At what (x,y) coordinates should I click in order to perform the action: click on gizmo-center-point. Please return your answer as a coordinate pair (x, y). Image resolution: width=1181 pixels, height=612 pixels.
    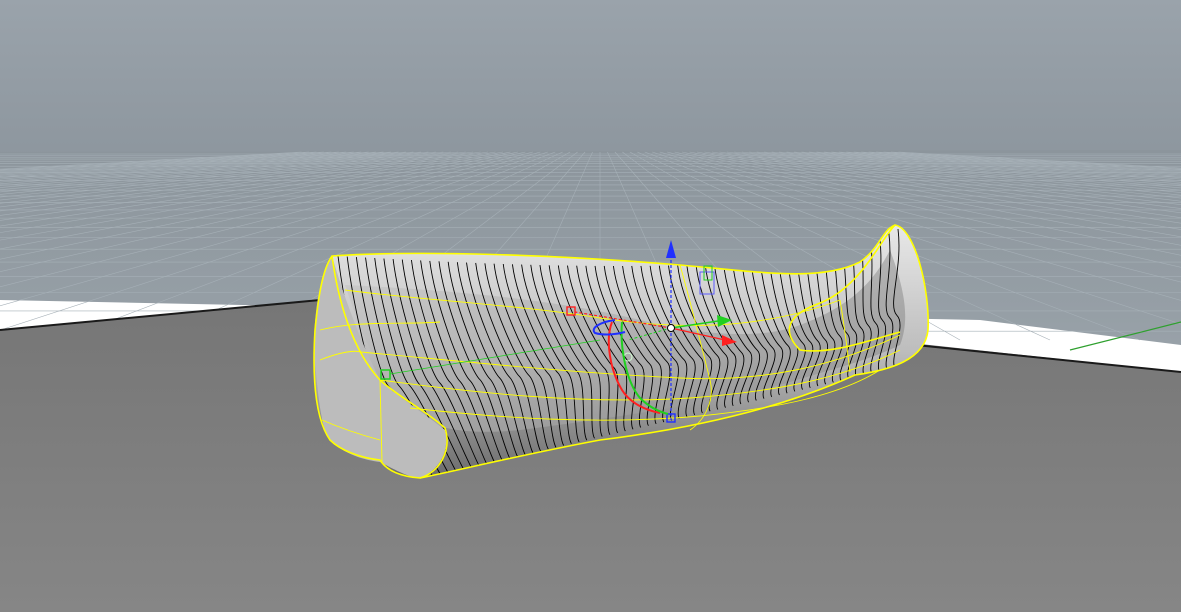
    Looking at the image, I should click on (671, 328).